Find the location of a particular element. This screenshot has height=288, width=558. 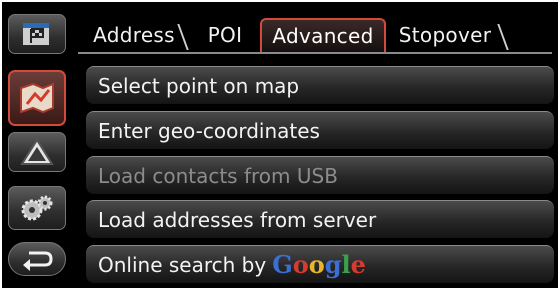

select-point-on-map-item: Select point on map is located at coordinates (320, 85).